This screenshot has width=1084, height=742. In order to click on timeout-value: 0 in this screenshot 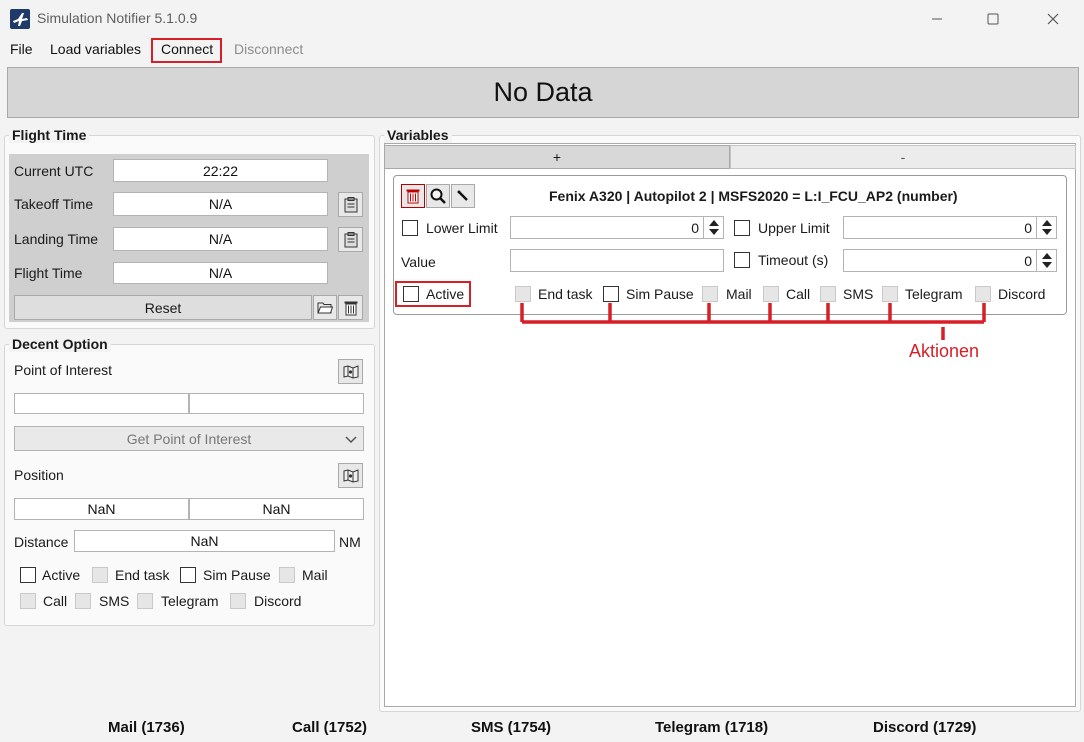, I will do `click(1028, 261)`.